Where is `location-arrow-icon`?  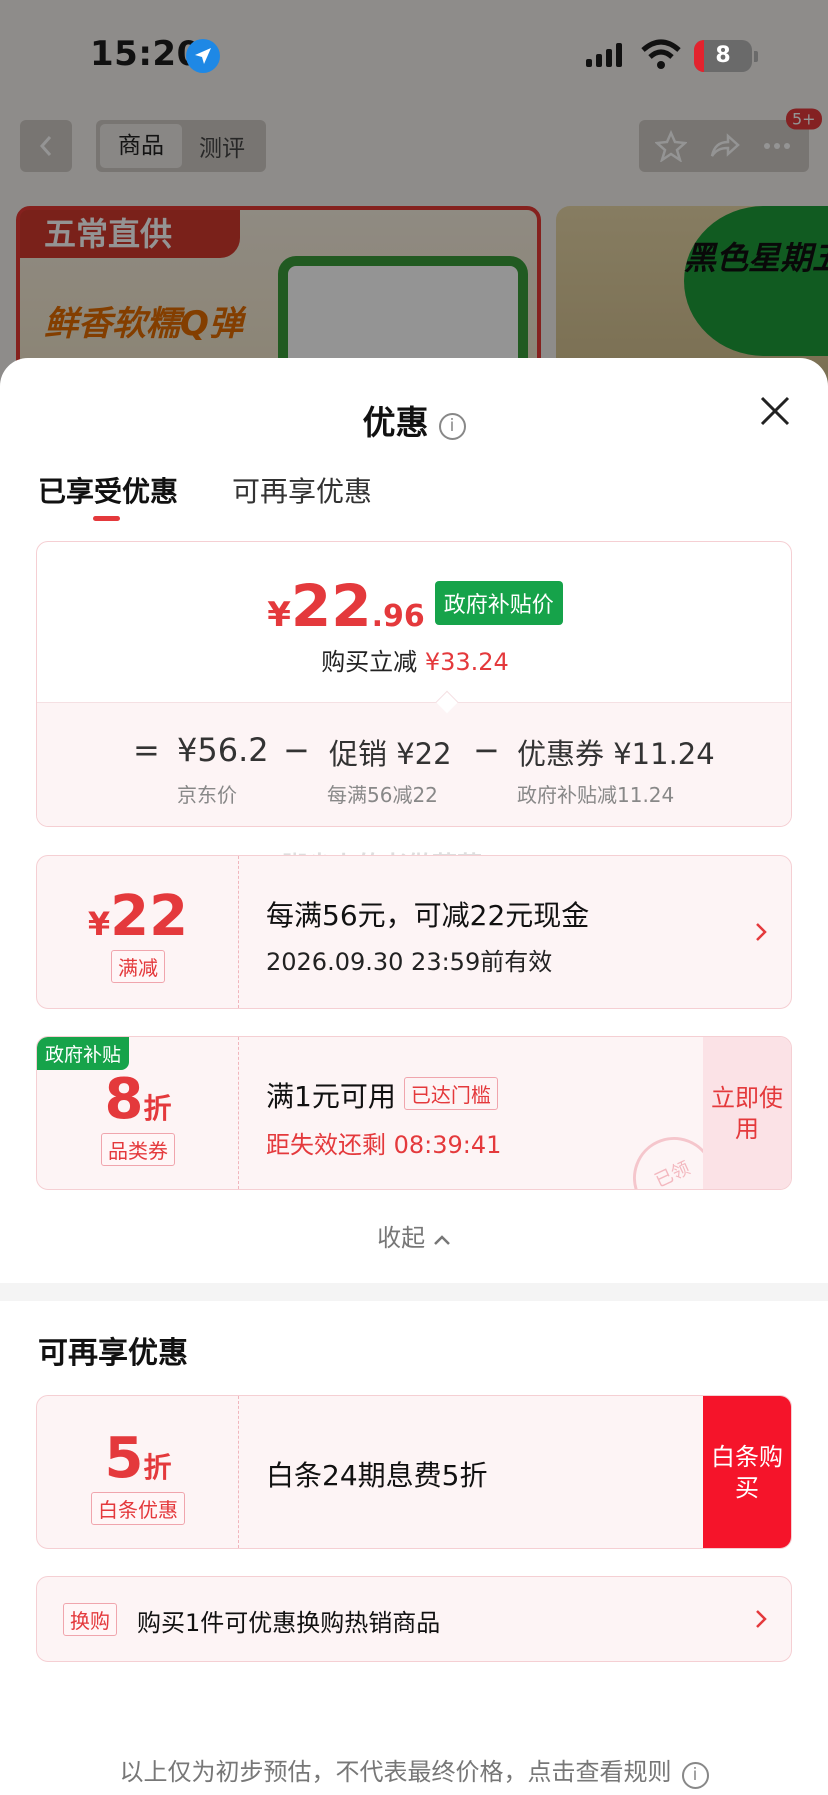 location-arrow-icon is located at coordinates (203, 56).